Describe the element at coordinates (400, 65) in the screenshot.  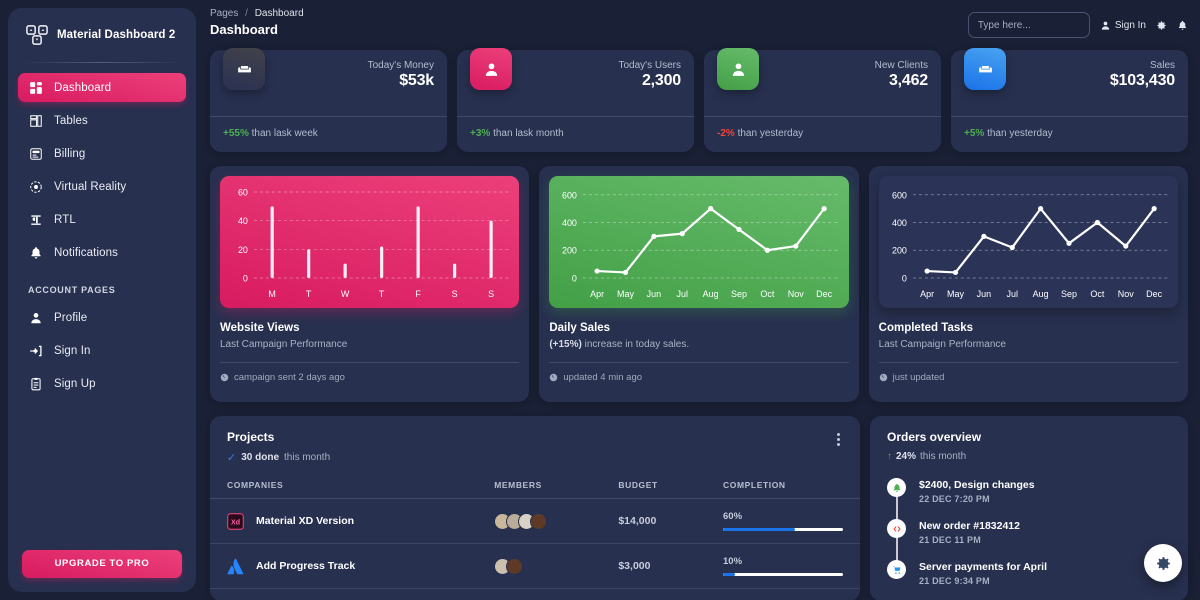
I see `stat-label: Today's Money` at that location.